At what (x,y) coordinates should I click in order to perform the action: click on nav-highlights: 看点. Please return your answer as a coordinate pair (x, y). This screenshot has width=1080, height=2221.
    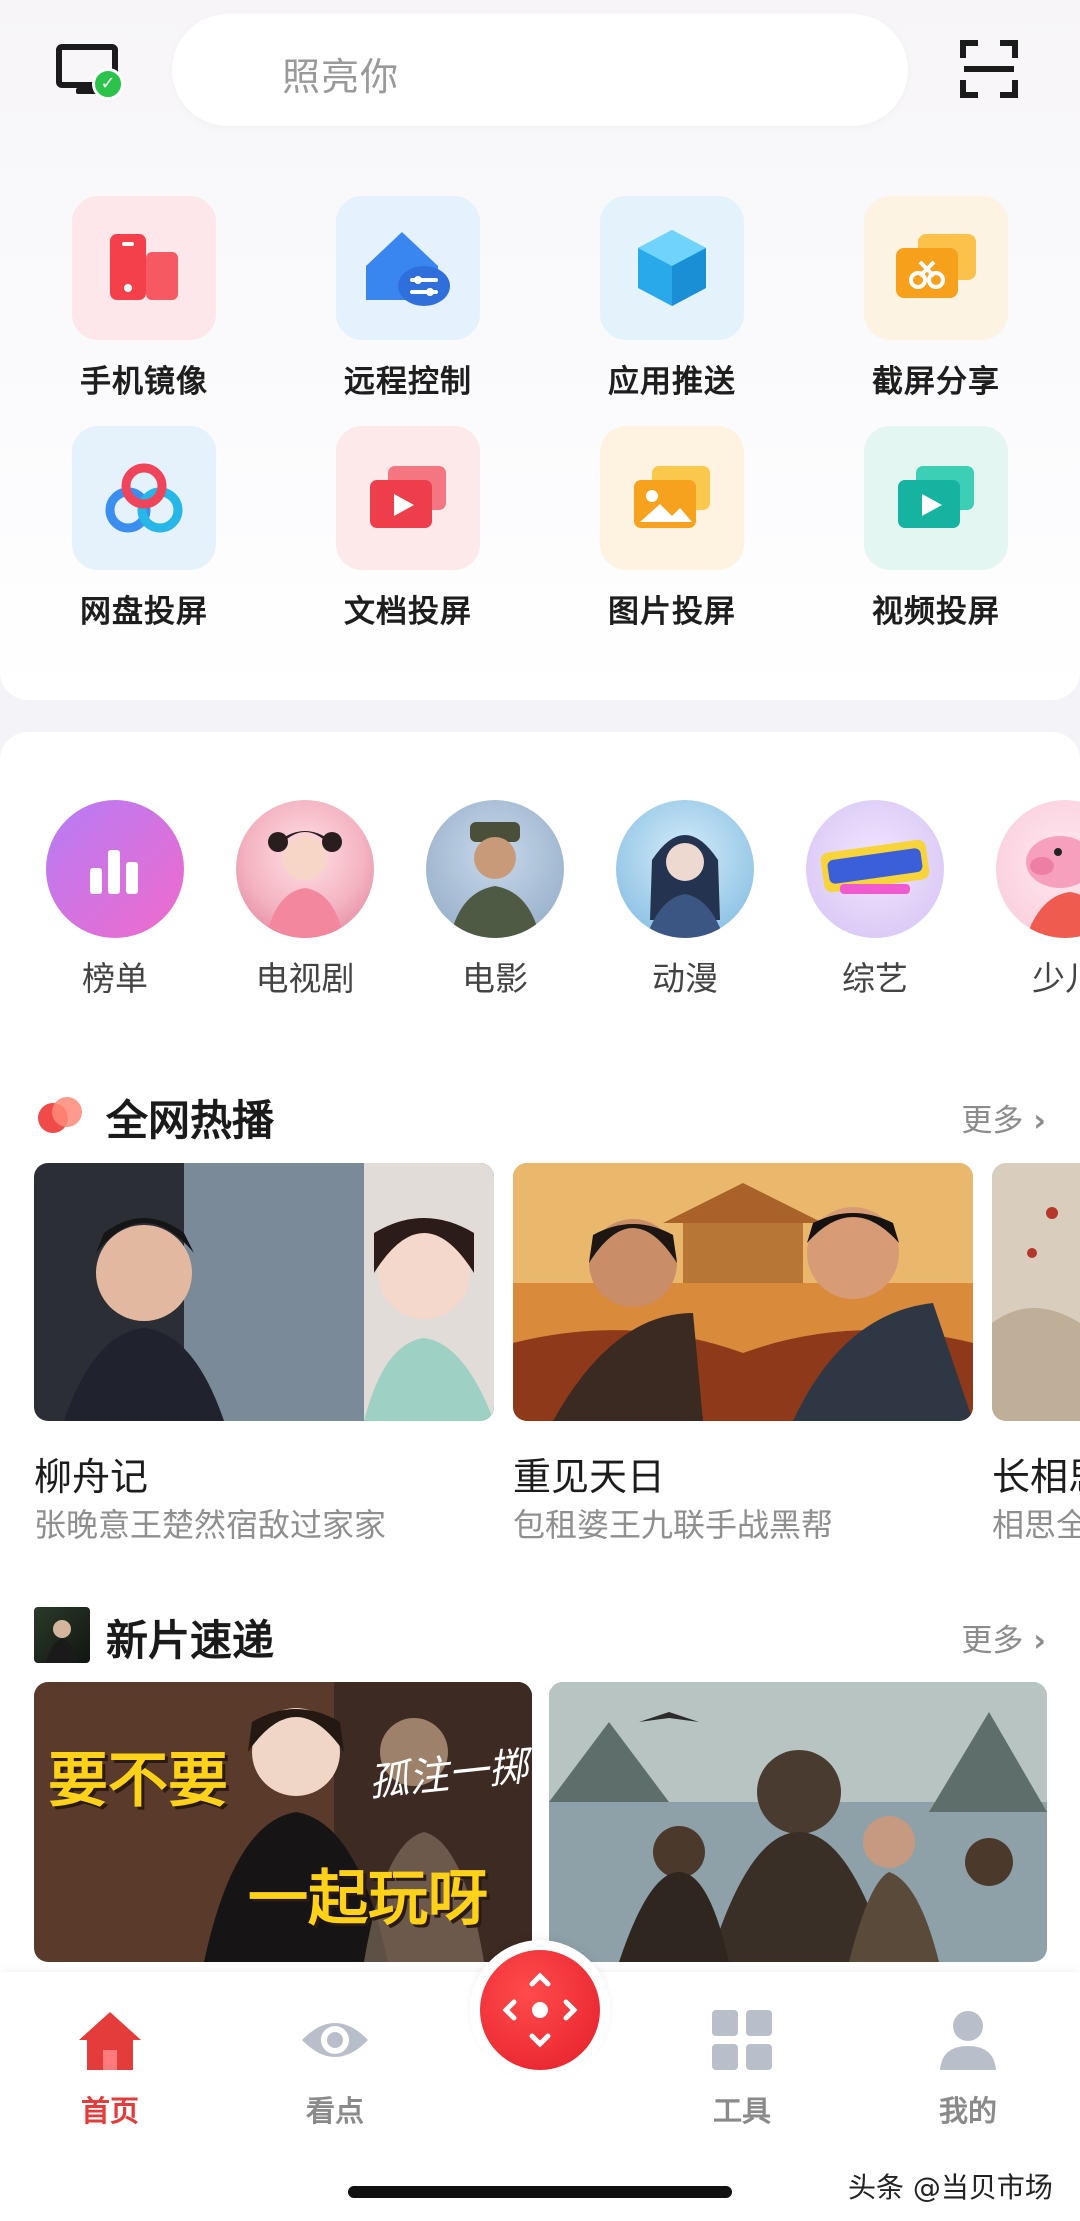
    Looking at the image, I should click on (335, 2069).